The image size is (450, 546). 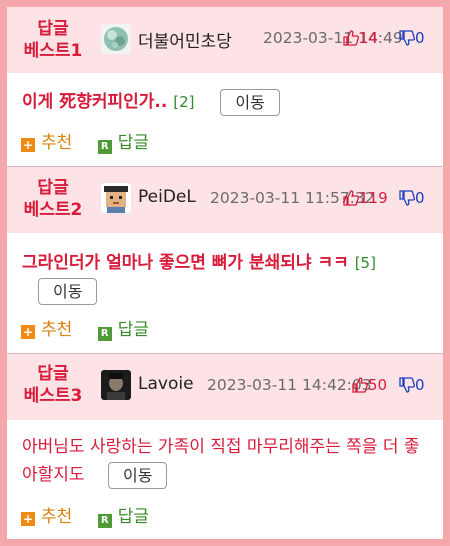 What do you see at coordinates (289, 385) in the screenshot?
I see `post-date: 2023-03-11 14:42:03` at bounding box center [289, 385].